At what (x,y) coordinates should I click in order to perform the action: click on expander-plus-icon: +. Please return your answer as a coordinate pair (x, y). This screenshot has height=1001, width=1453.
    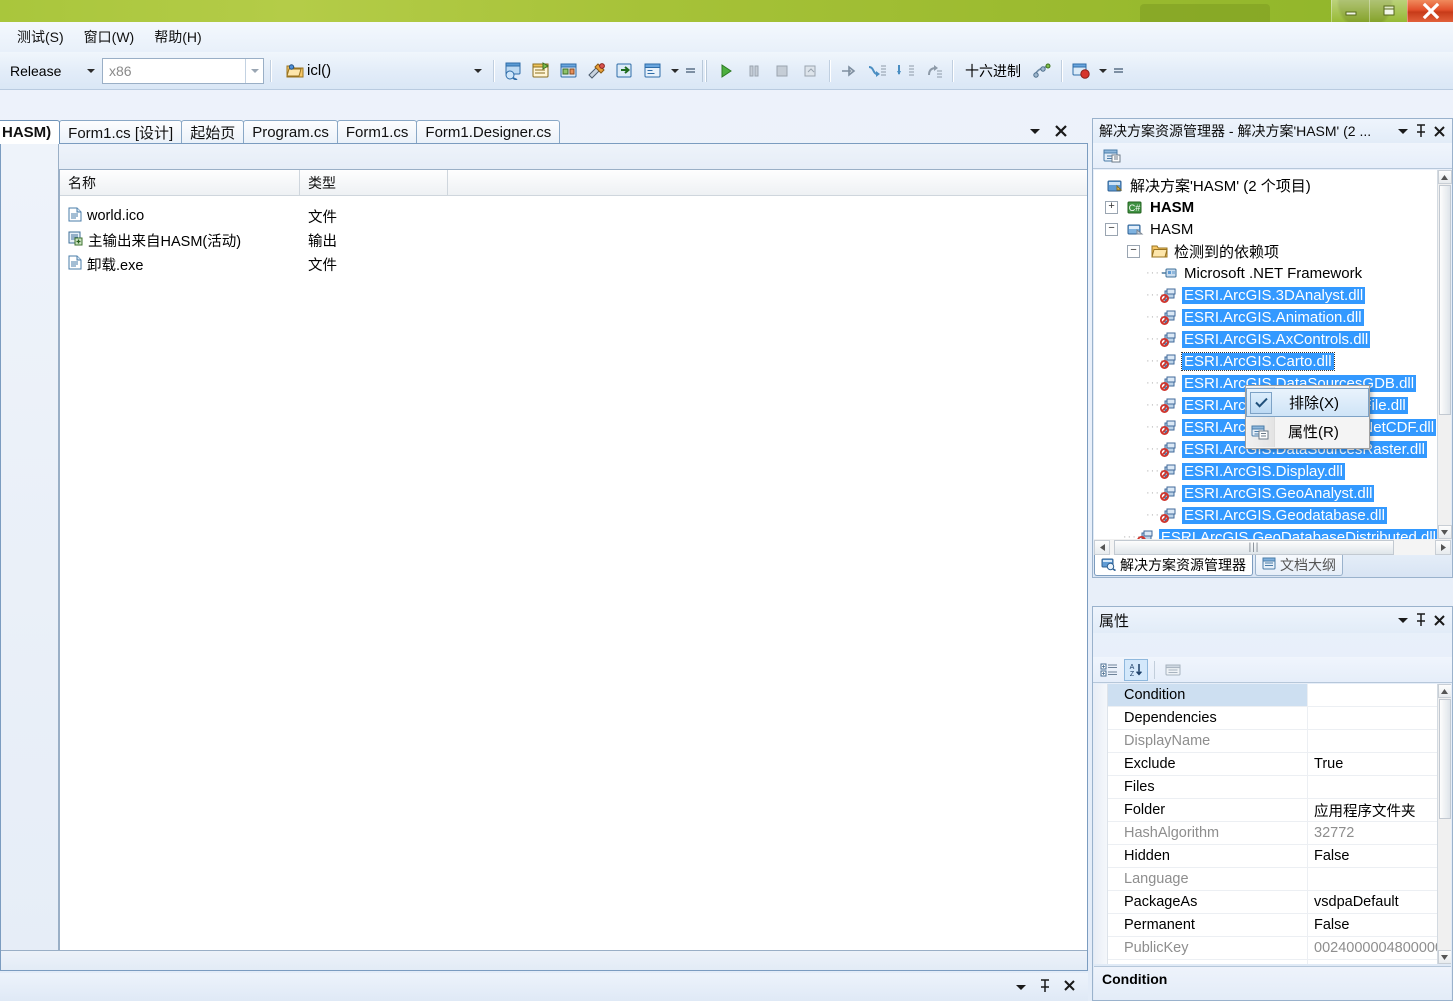
    Looking at the image, I should click on (1111, 207).